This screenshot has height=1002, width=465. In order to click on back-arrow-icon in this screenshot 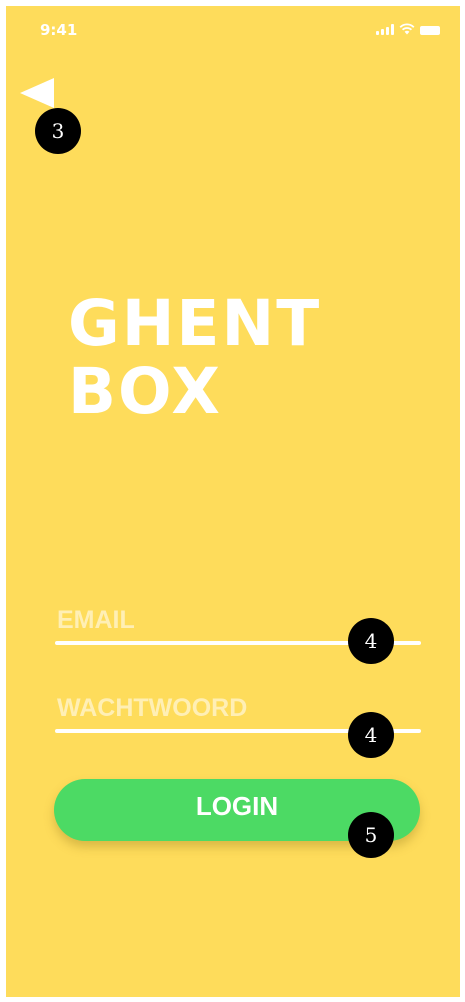, I will do `click(37, 93)`.